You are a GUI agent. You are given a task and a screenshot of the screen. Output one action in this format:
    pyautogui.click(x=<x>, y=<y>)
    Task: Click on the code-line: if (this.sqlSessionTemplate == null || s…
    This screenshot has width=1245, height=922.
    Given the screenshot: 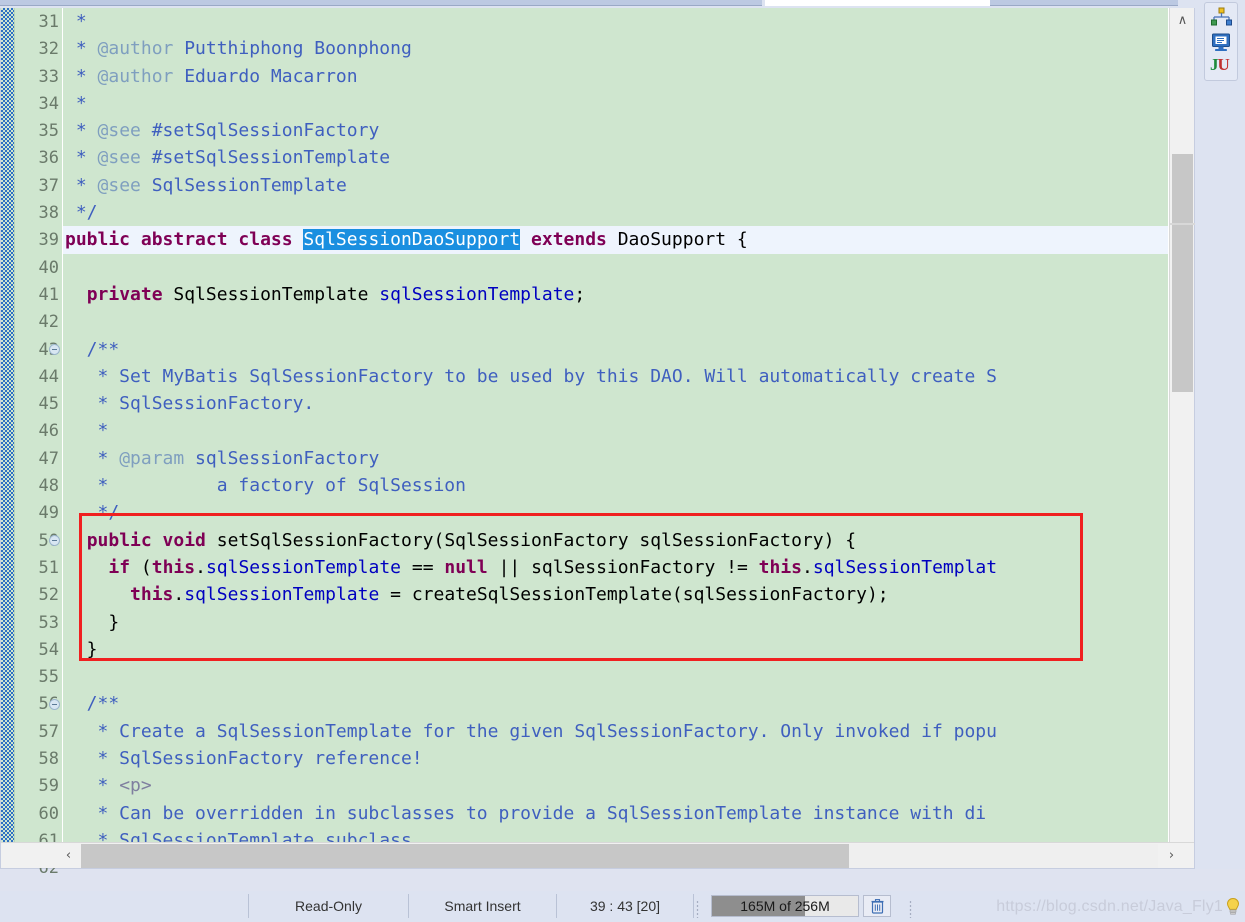 What is the action you would take?
    pyautogui.click(x=615, y=567)
    